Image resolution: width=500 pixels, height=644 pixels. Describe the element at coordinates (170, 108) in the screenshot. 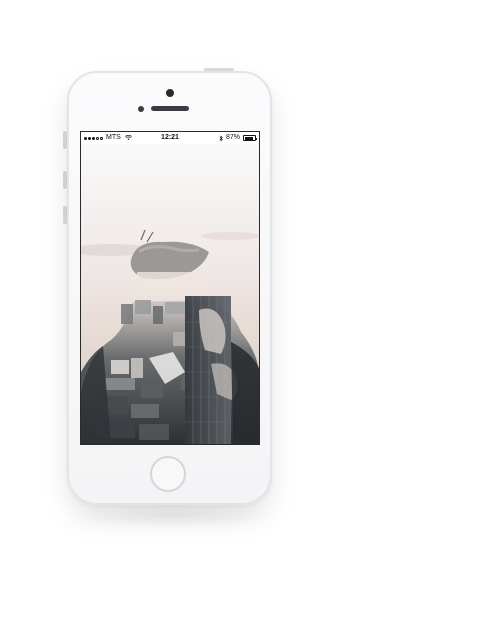

I see `earpiece-speaker-icon` at that location.